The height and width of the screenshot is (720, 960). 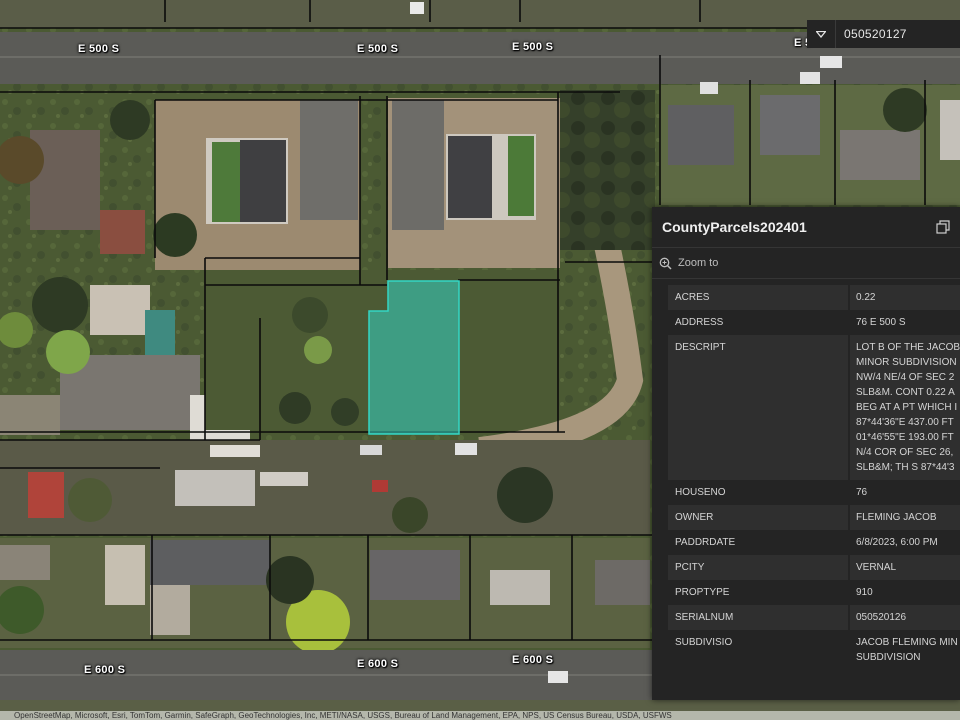 What do you see at coordinates (759, 542) in the screenshot?
I see `attribute-key: PADDRDATE` at bounding box center [759, 542].